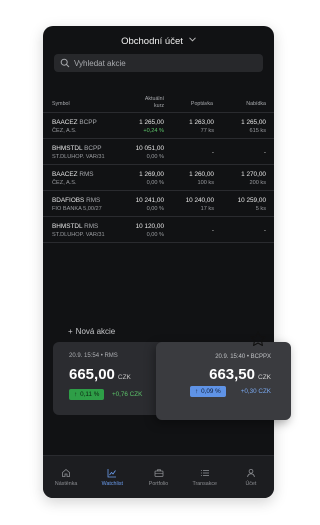 This screenshot has height=525, width=320. What do you see at coordinates (199, 200) in the screenshot?
I see `row-bid: 10 240,00` at bounding box center [199, 200].